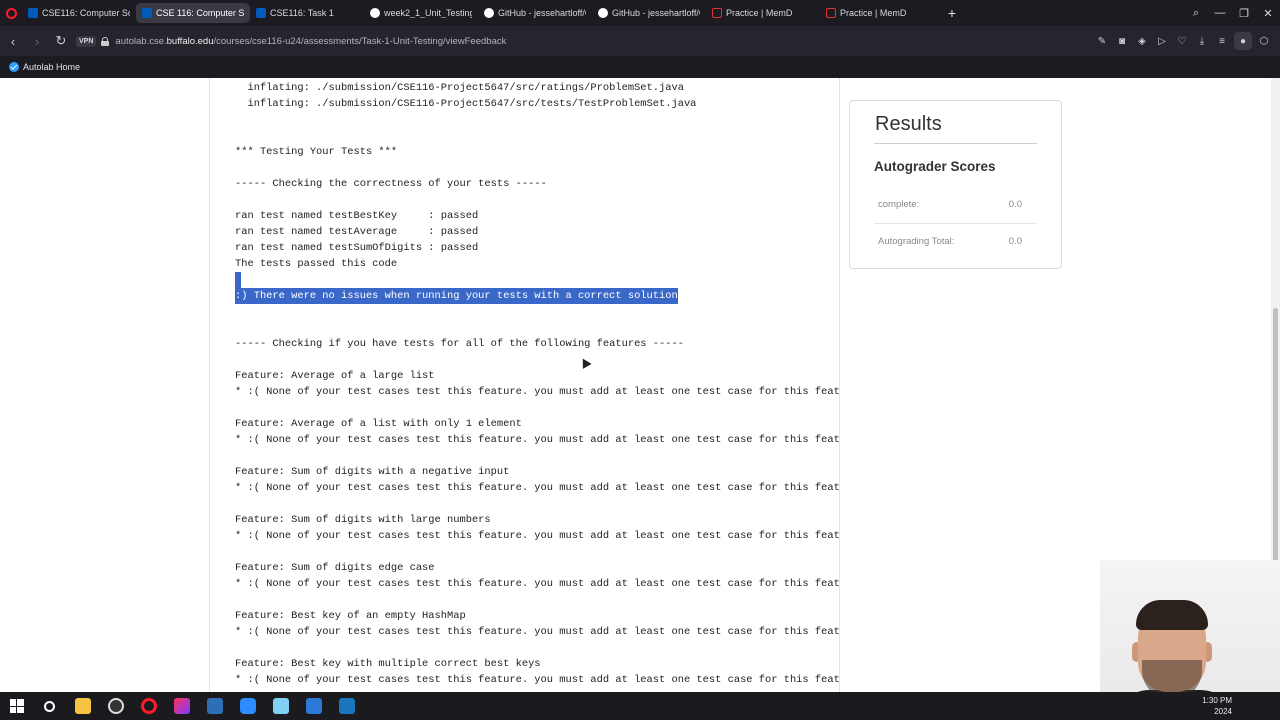 The width and height of the screenshot is (1280, 720). Describe the element at coordinates (357, 232) in the screenshot. I see `feedback-line: ran test named testAverage : passed` at that location.